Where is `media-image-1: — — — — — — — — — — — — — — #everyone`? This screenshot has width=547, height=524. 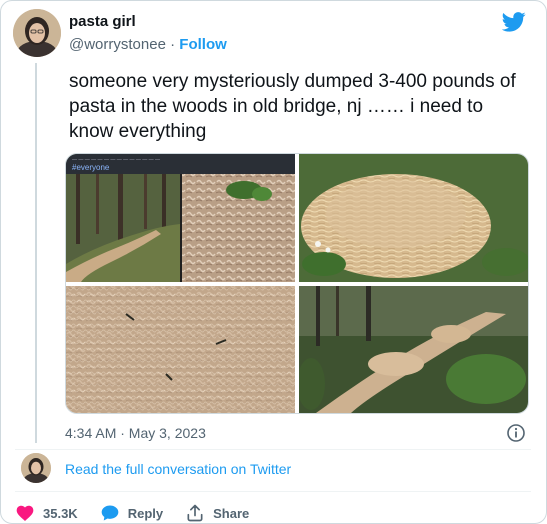 media-image-1: — — — — — — — — — — — — — — #everyone is located at coordinates (180, 218).